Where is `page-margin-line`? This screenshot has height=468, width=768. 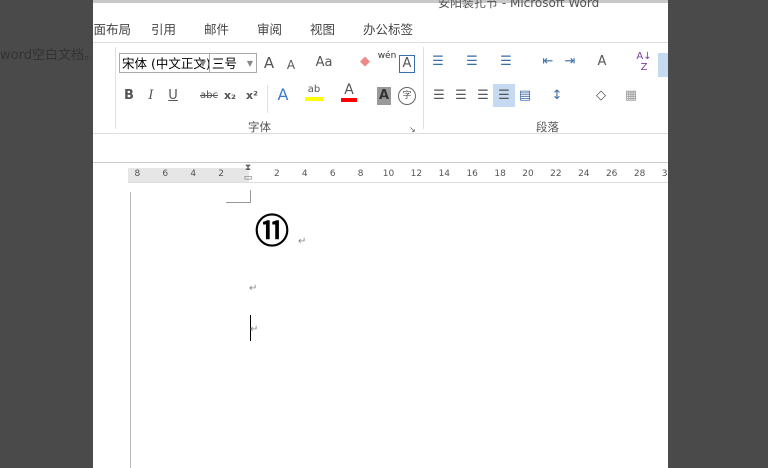
page-margin-line is located at coordinates (130, 330).